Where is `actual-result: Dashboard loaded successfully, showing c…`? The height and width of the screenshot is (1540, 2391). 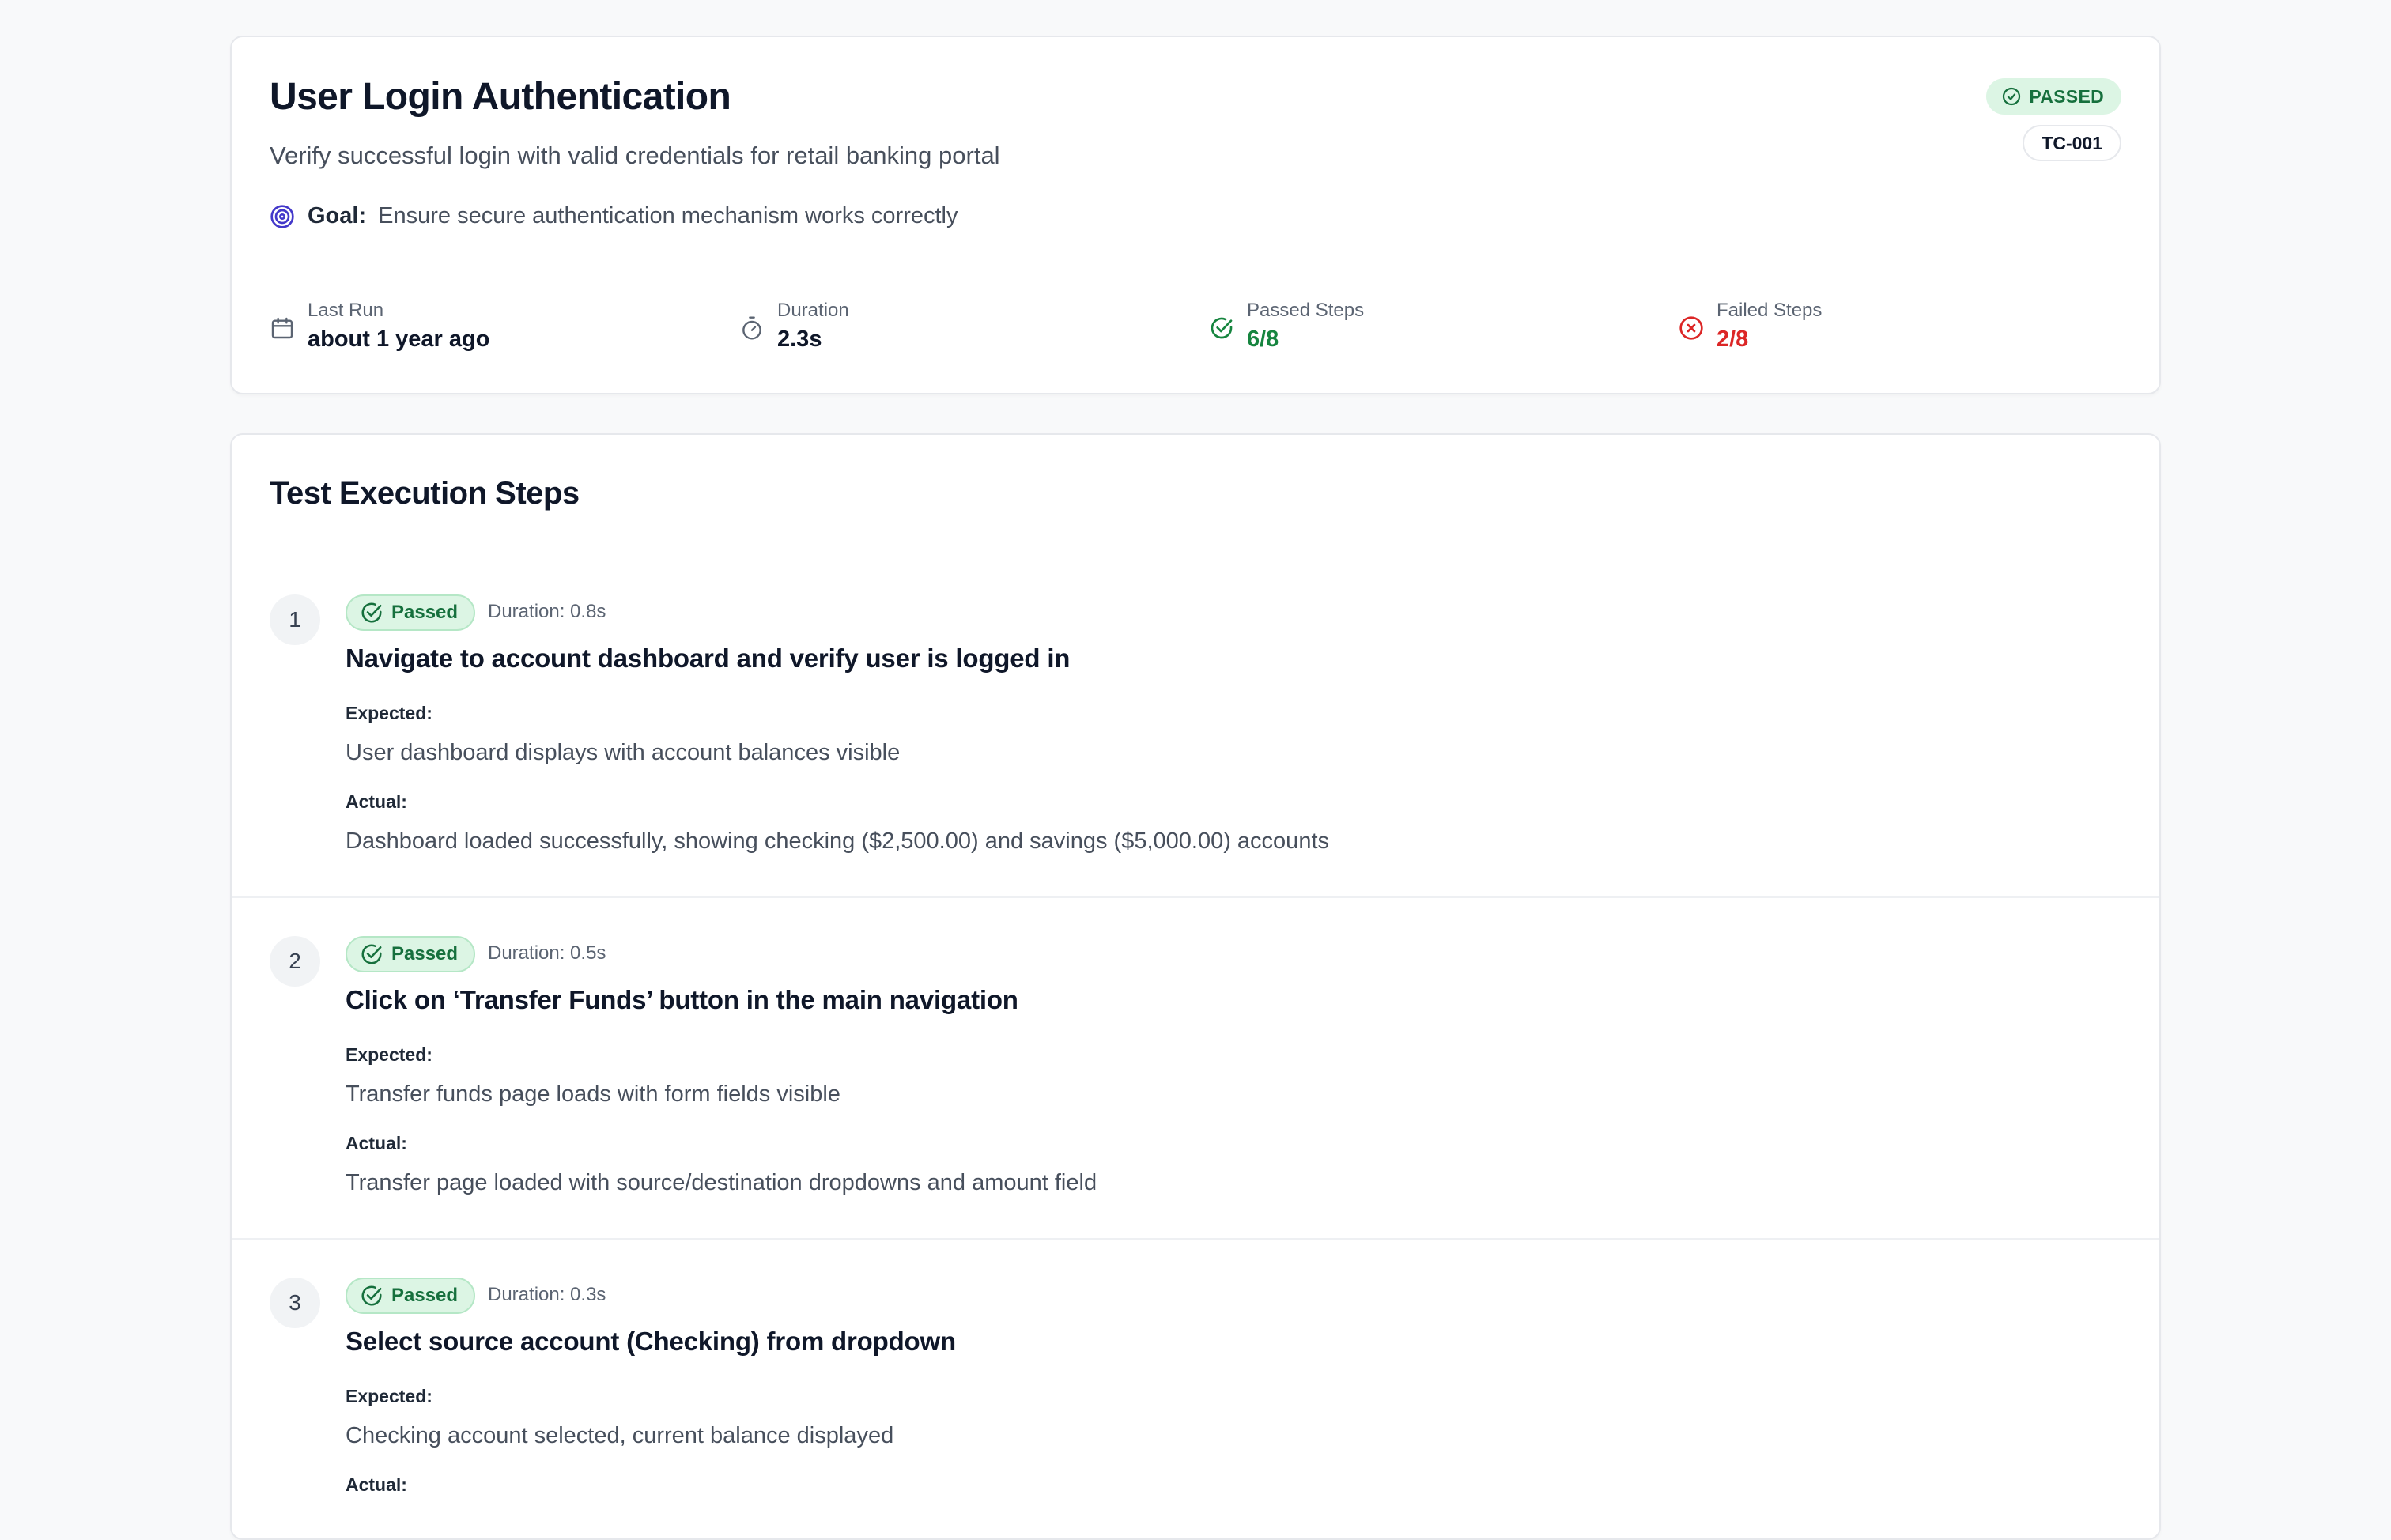
actual-result: Dashboard loaded successfully, showing c… is located at coordinates (837, 842).